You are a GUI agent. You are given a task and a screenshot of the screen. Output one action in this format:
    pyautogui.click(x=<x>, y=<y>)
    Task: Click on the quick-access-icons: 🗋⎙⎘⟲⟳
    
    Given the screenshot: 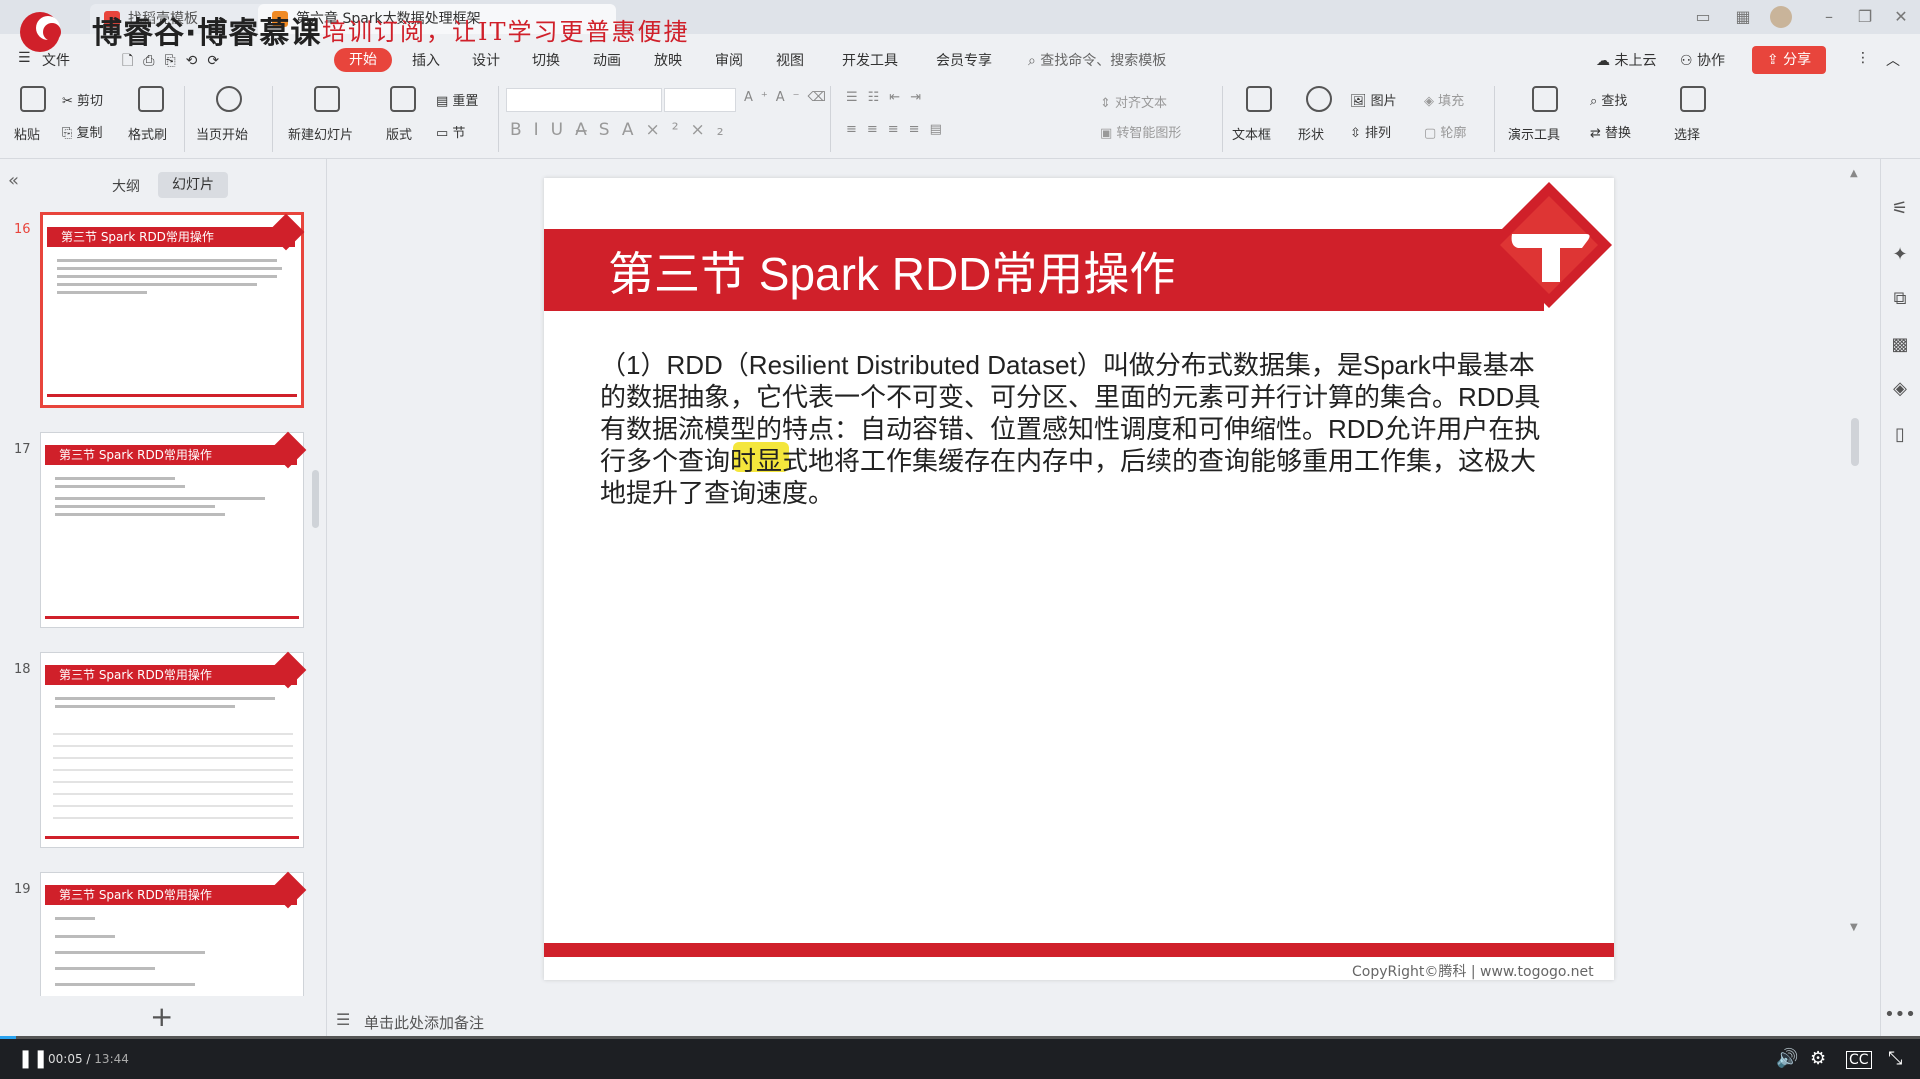 What is the action you would take?
    pyautogui.click(x=175, y=62)
    